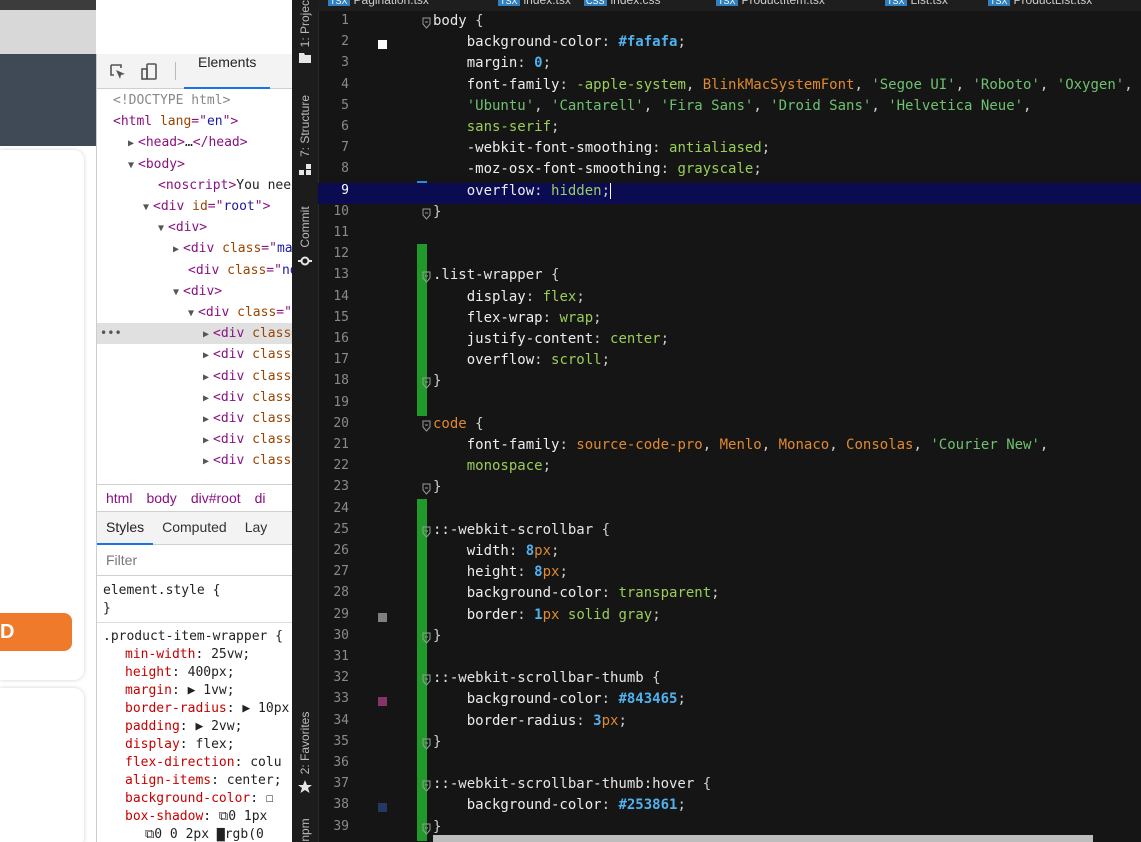  I want to click on css-property: align-items: center;, so click(203, 781).